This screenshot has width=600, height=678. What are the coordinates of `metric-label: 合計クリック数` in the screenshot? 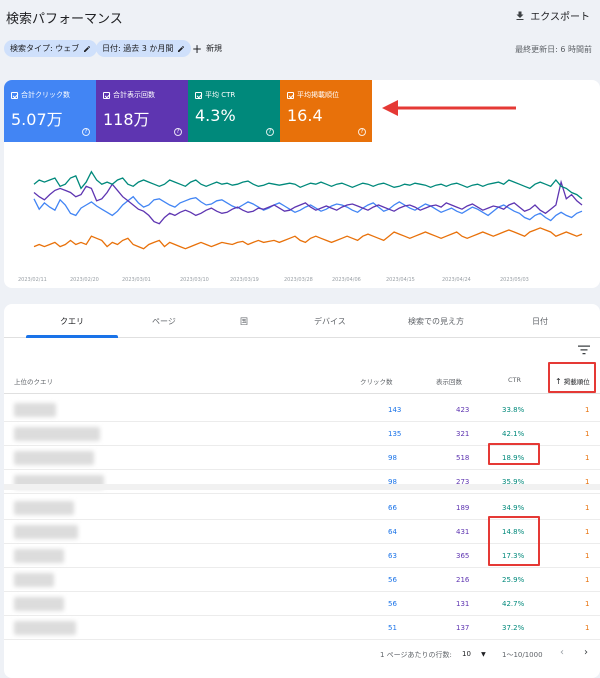 It's located at (45, 95).